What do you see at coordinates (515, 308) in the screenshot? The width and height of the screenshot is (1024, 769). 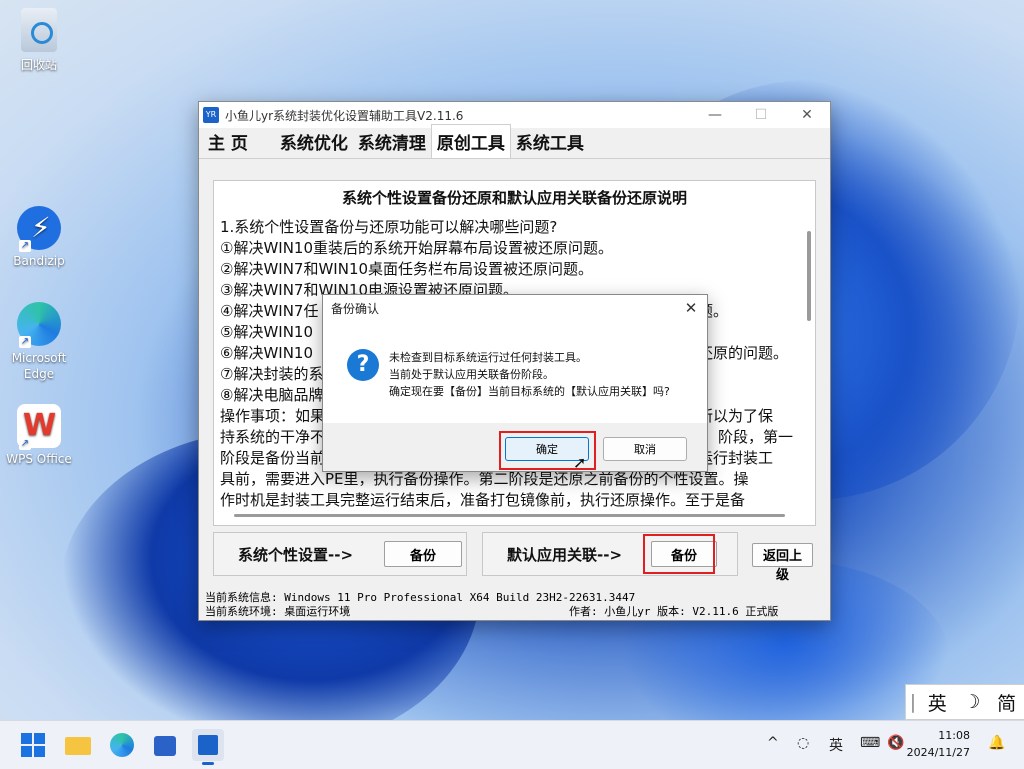 I see `dialog-title-bar: 备份确认 ✕` at bounding box center [515, 308].